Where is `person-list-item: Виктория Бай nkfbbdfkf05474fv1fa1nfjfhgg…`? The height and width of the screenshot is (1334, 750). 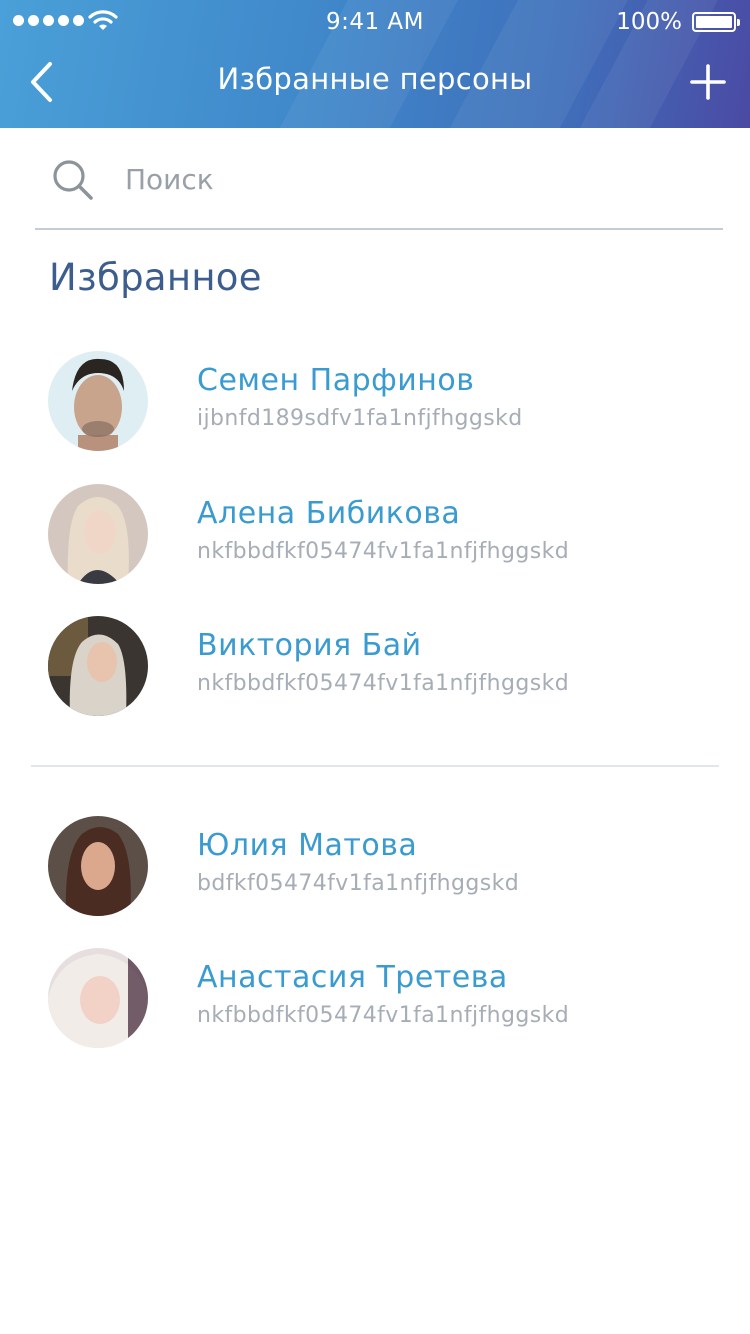
person-list-item: Виктория Бай nkfbbdfkf05474fv1fa1nfjfhgg… is located at coordinates (388, 668).